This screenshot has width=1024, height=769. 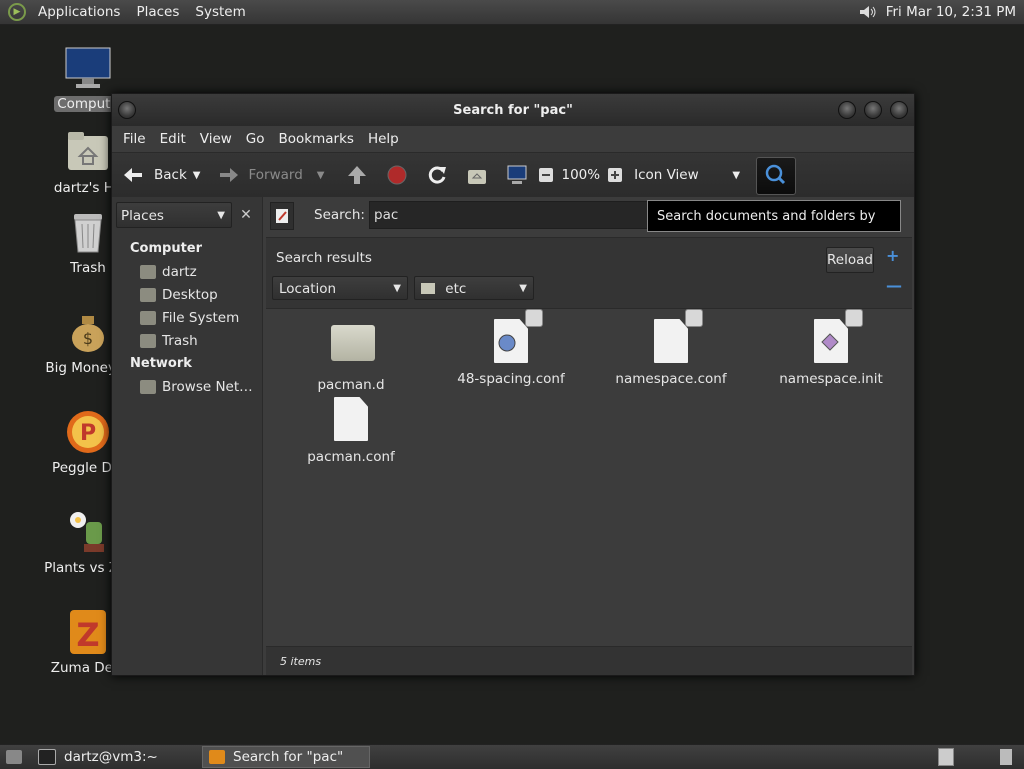 I want to click on plants-icon, so click(x=88, y=532).